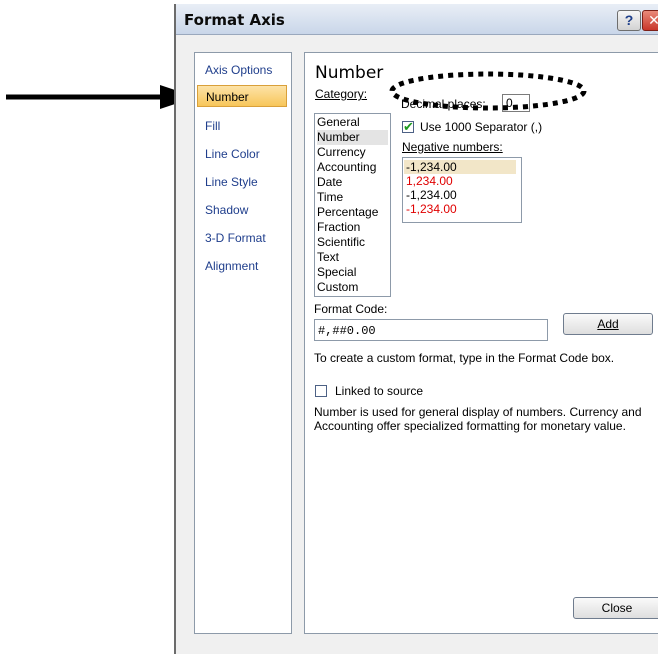 The image size is (658, 654). I want to click on list-item: Date, so click(329, 182).